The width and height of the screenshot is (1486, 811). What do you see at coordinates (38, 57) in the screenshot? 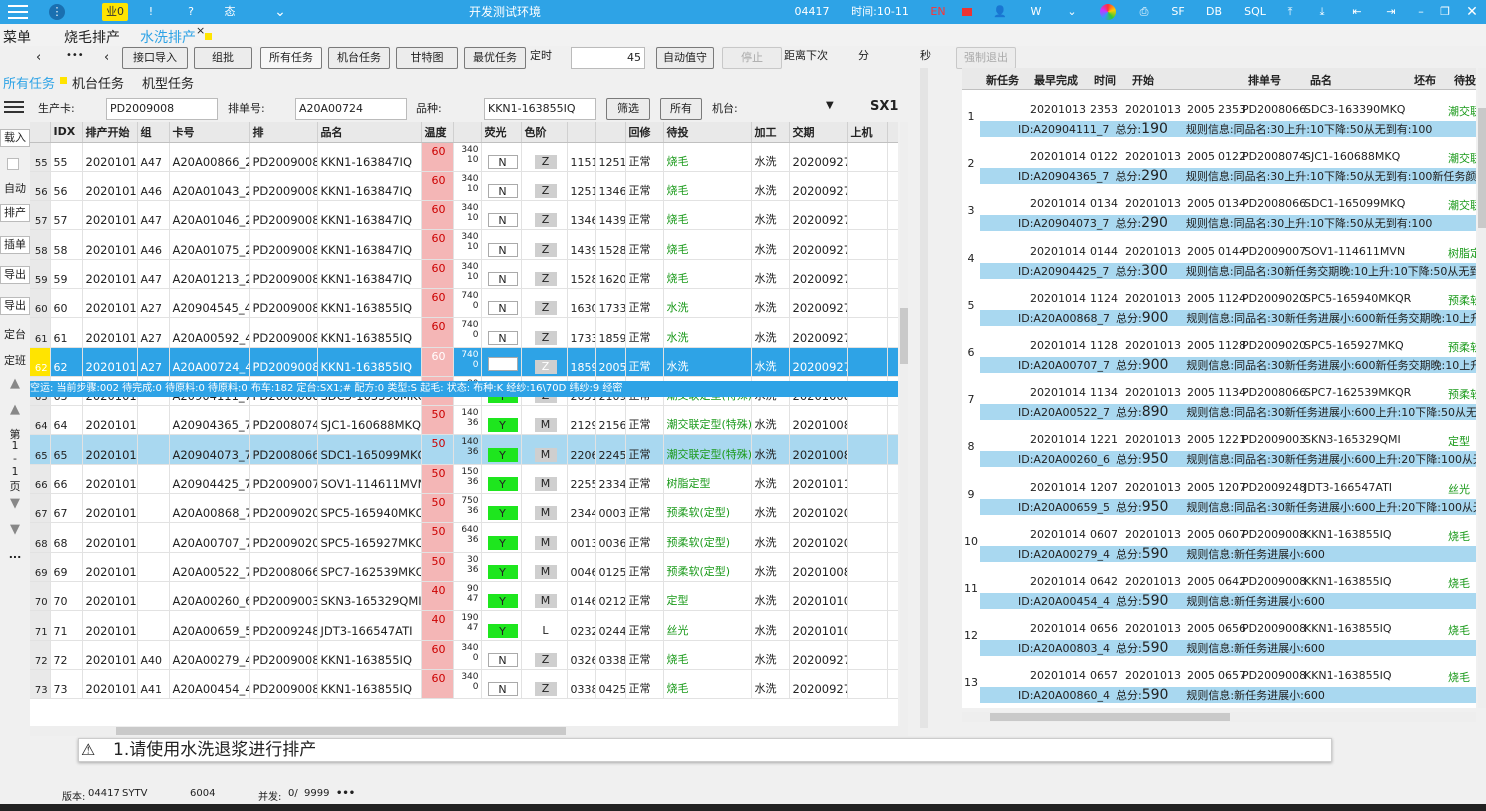
I see `back-arrow-icon: ‹` at bounding box center [38, 57].